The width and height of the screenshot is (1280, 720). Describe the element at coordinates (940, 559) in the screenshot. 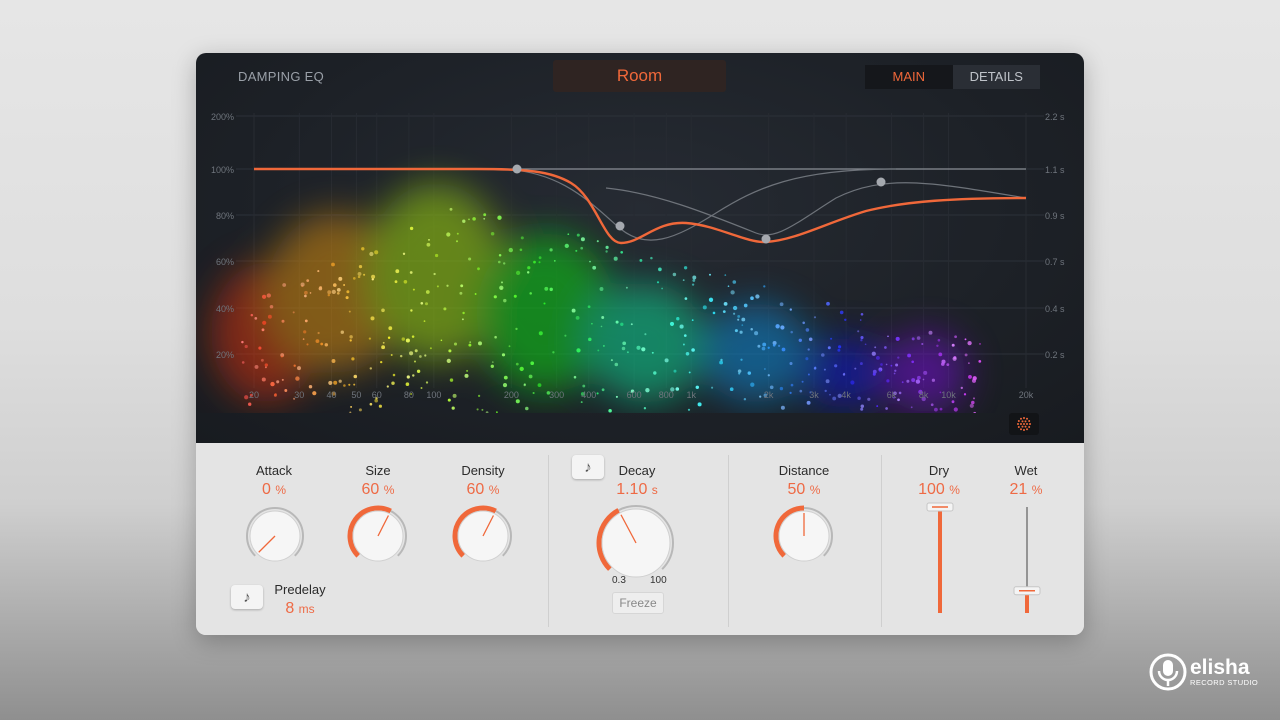

I see `dry-slider` at that location.